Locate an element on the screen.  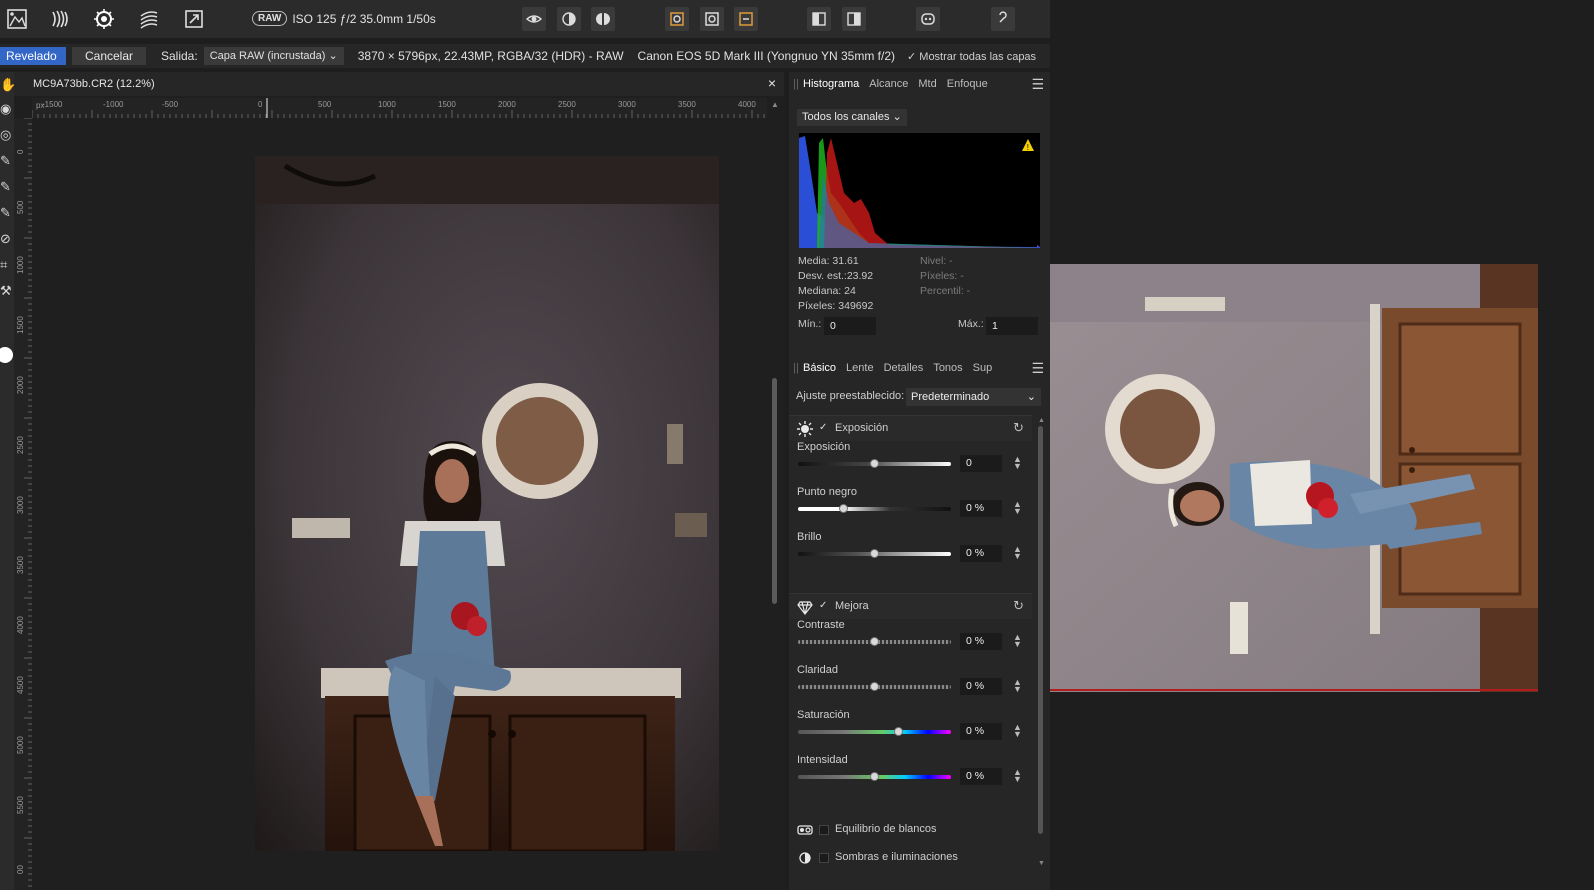
show-all-layers-checkbox: ✓ Mostrar todas las capas is located at coordinates (971, 56).